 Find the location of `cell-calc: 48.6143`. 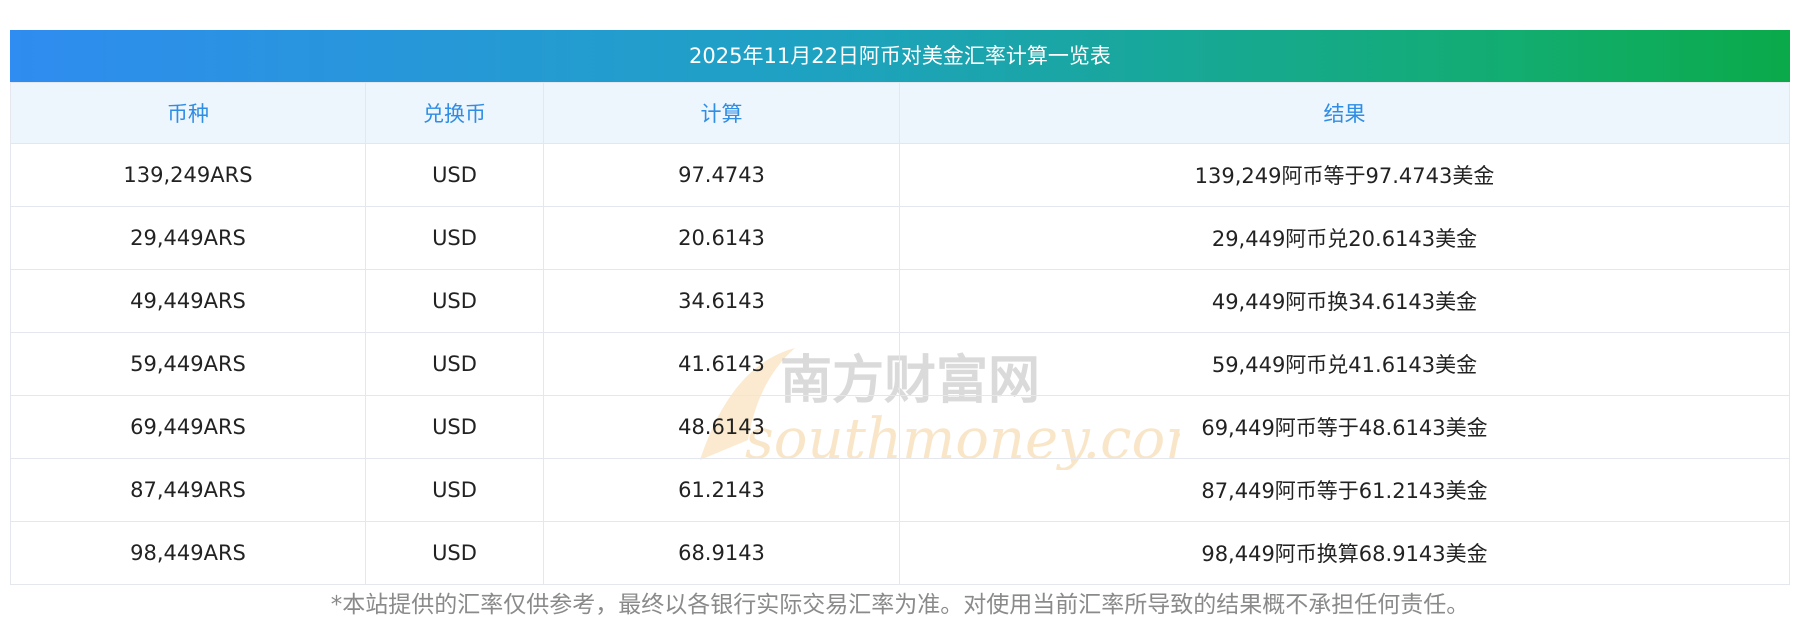

cell-calc: 48.6143 is located at coordinates (721, 427).